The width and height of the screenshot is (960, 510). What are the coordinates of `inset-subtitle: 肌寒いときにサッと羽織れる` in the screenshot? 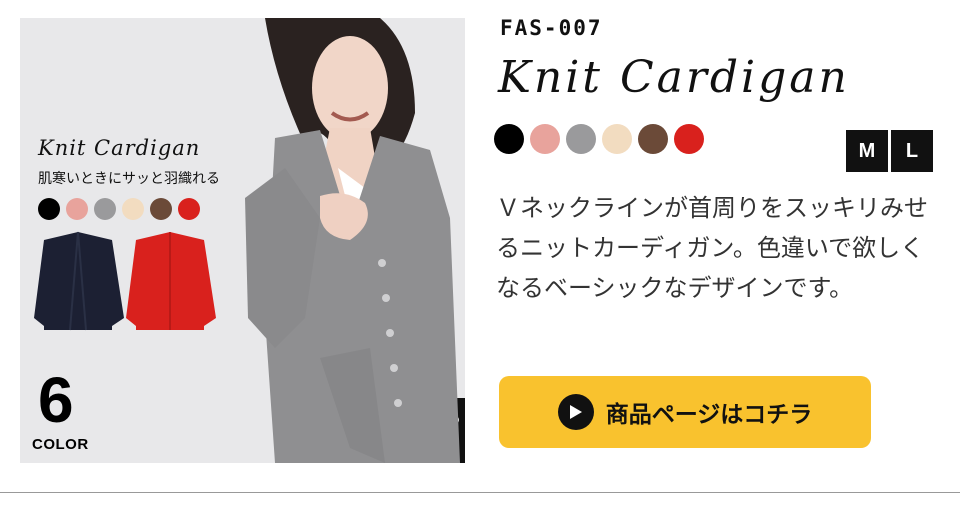 It's located at (129, 179).